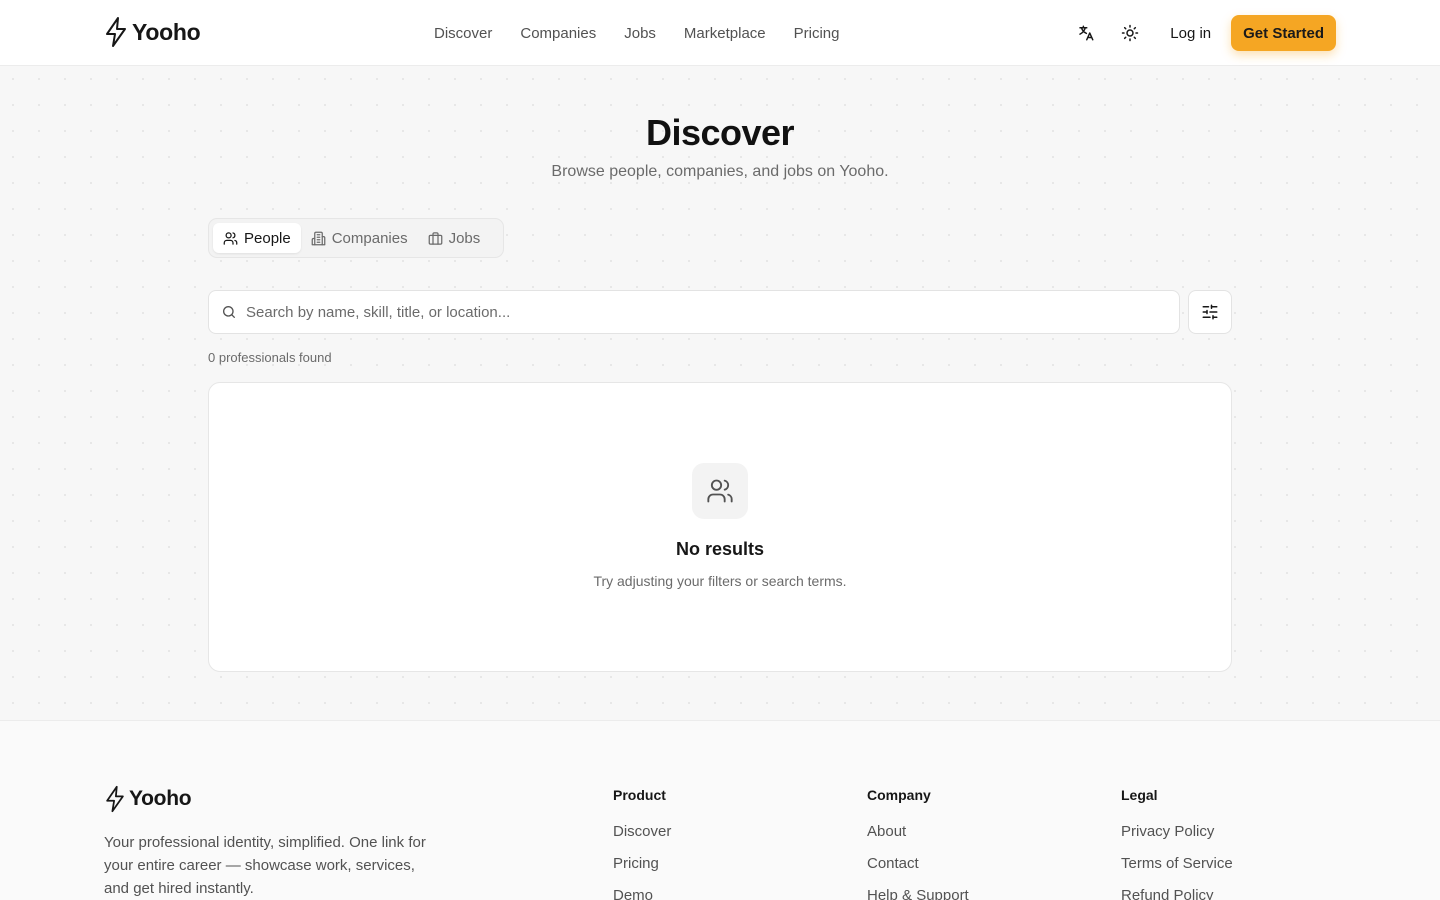 Image resolution: width=1440 pixels, height=900 pixels. Describe the element at coordinates (463, 33) in the screenshot. I see `nav-link-discover: Discover` at that location.